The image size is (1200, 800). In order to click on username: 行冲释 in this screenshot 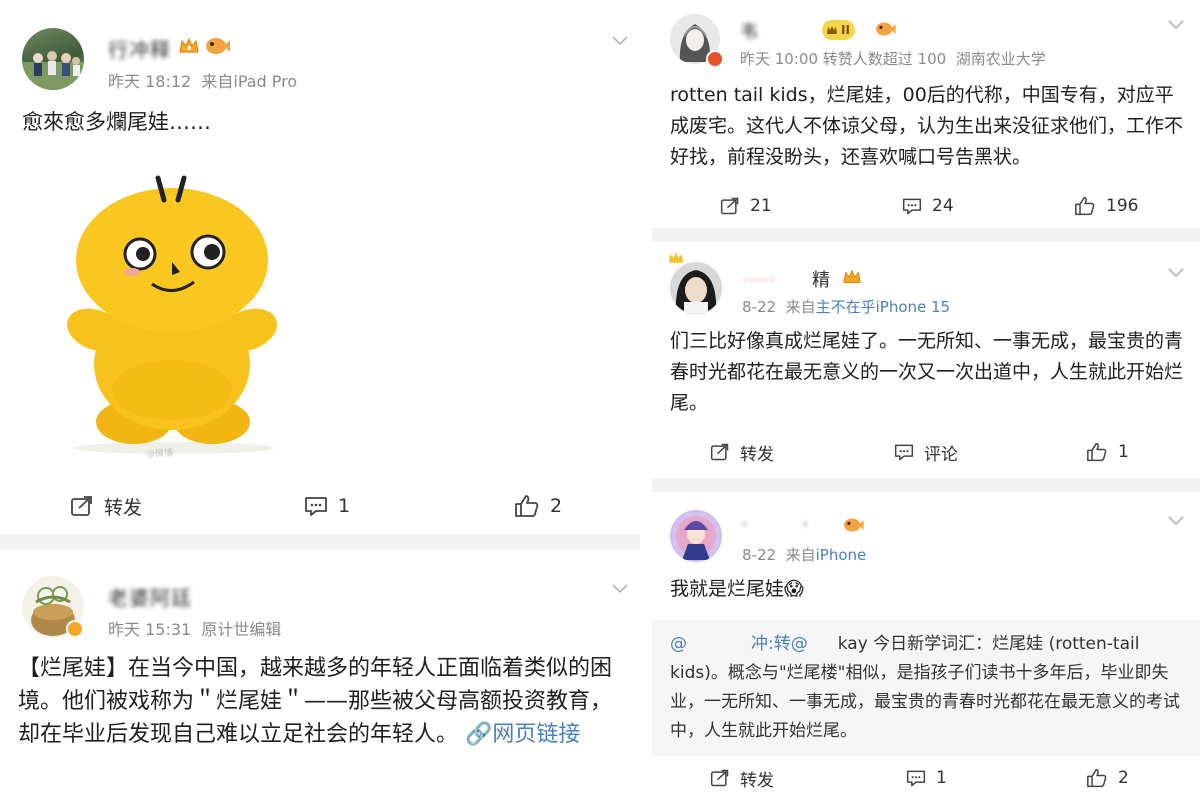, I will do `click(139, 48)`.